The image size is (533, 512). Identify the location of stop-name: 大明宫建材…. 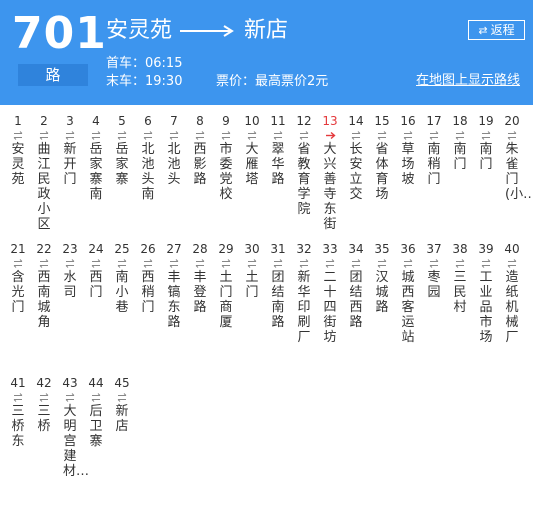
(76, 441).